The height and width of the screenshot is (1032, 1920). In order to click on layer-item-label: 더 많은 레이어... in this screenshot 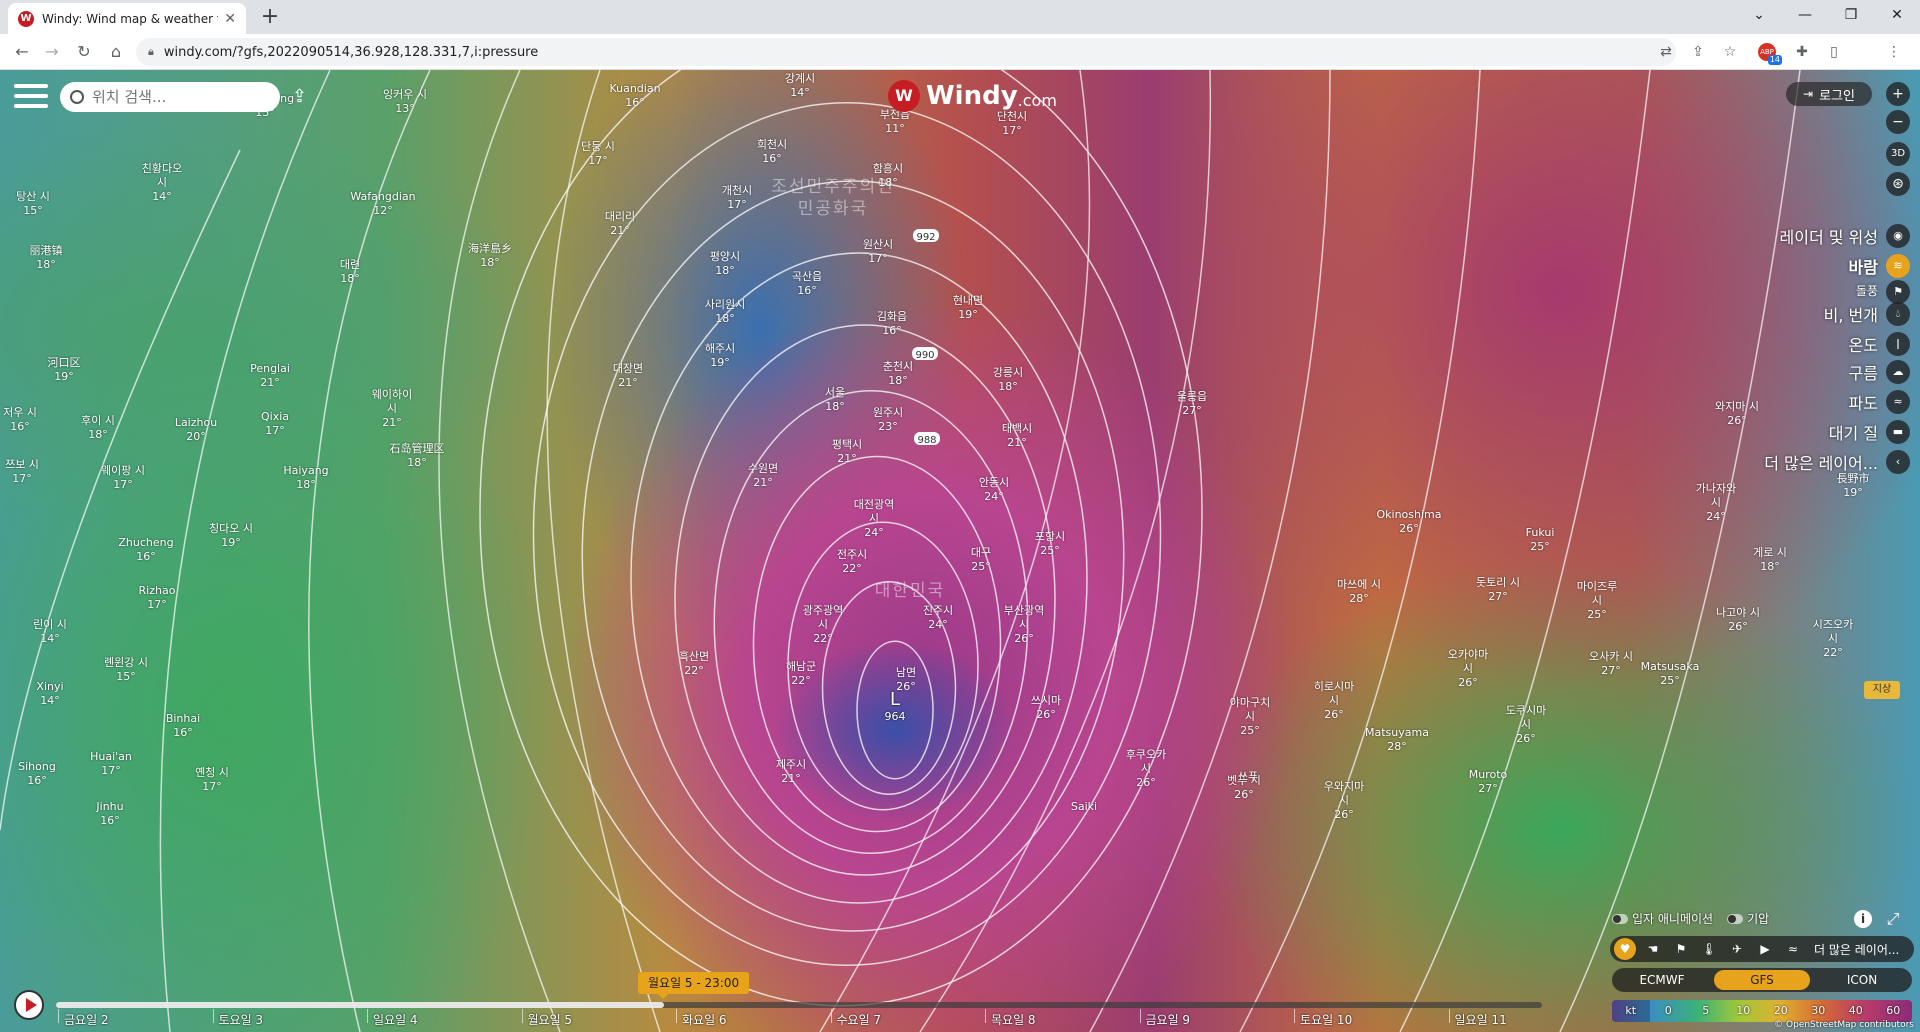, I will do `click(1821, 462)`.